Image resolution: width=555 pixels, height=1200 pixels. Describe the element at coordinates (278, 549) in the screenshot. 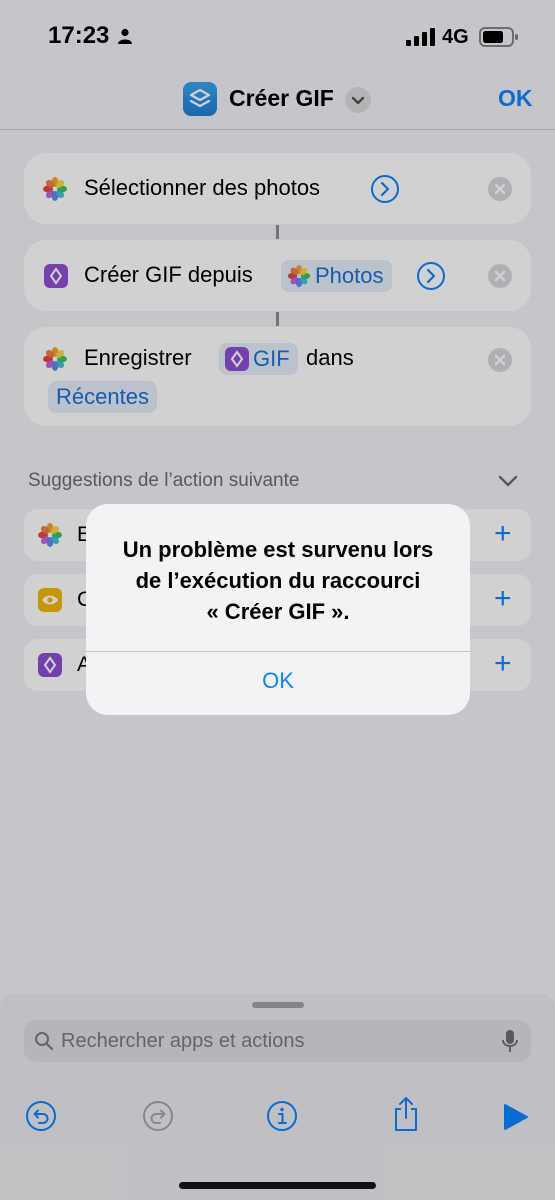

I see `alert-line: Un problème est survenu lors` at that location.